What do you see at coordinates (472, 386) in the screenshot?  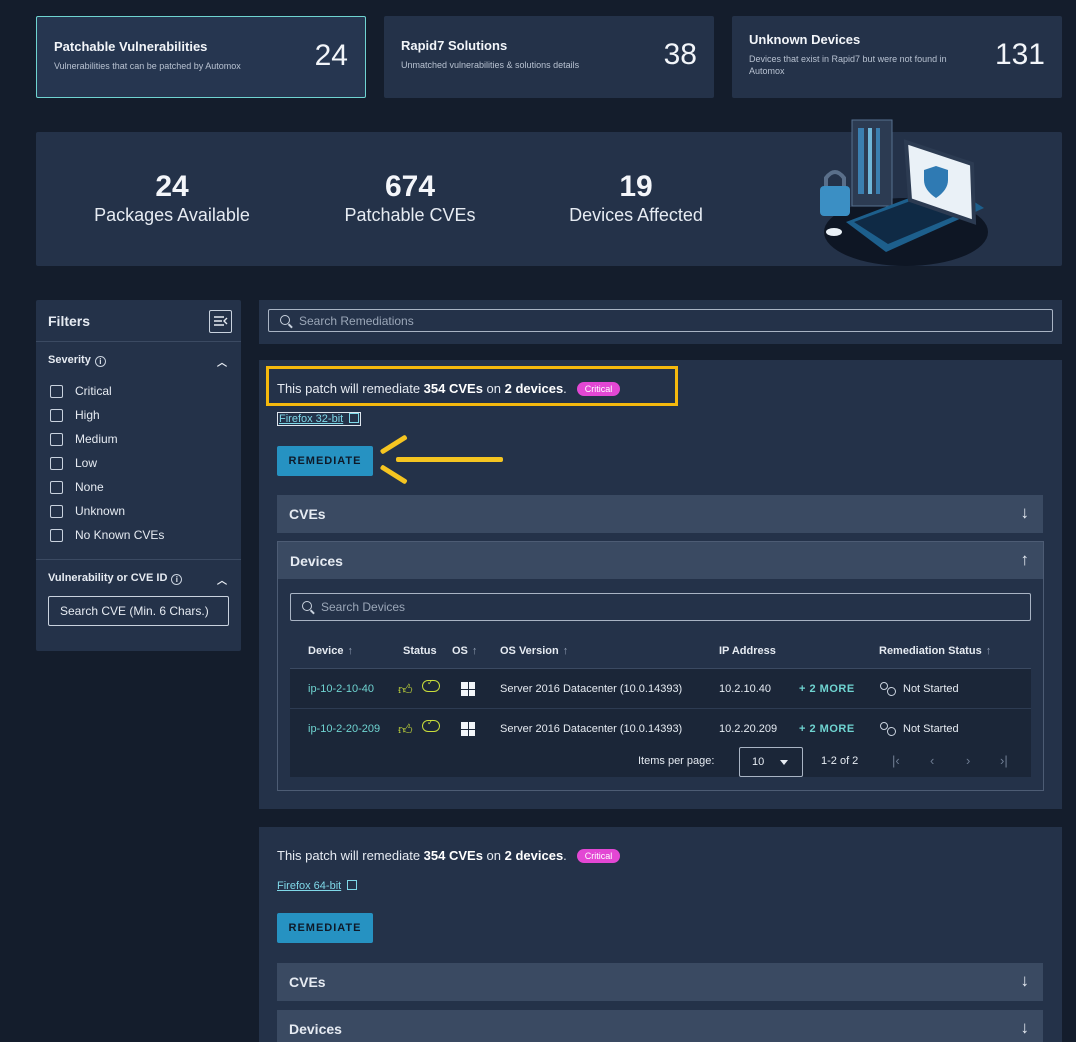 I see `highlight-box` at bounding box center [472, 386].